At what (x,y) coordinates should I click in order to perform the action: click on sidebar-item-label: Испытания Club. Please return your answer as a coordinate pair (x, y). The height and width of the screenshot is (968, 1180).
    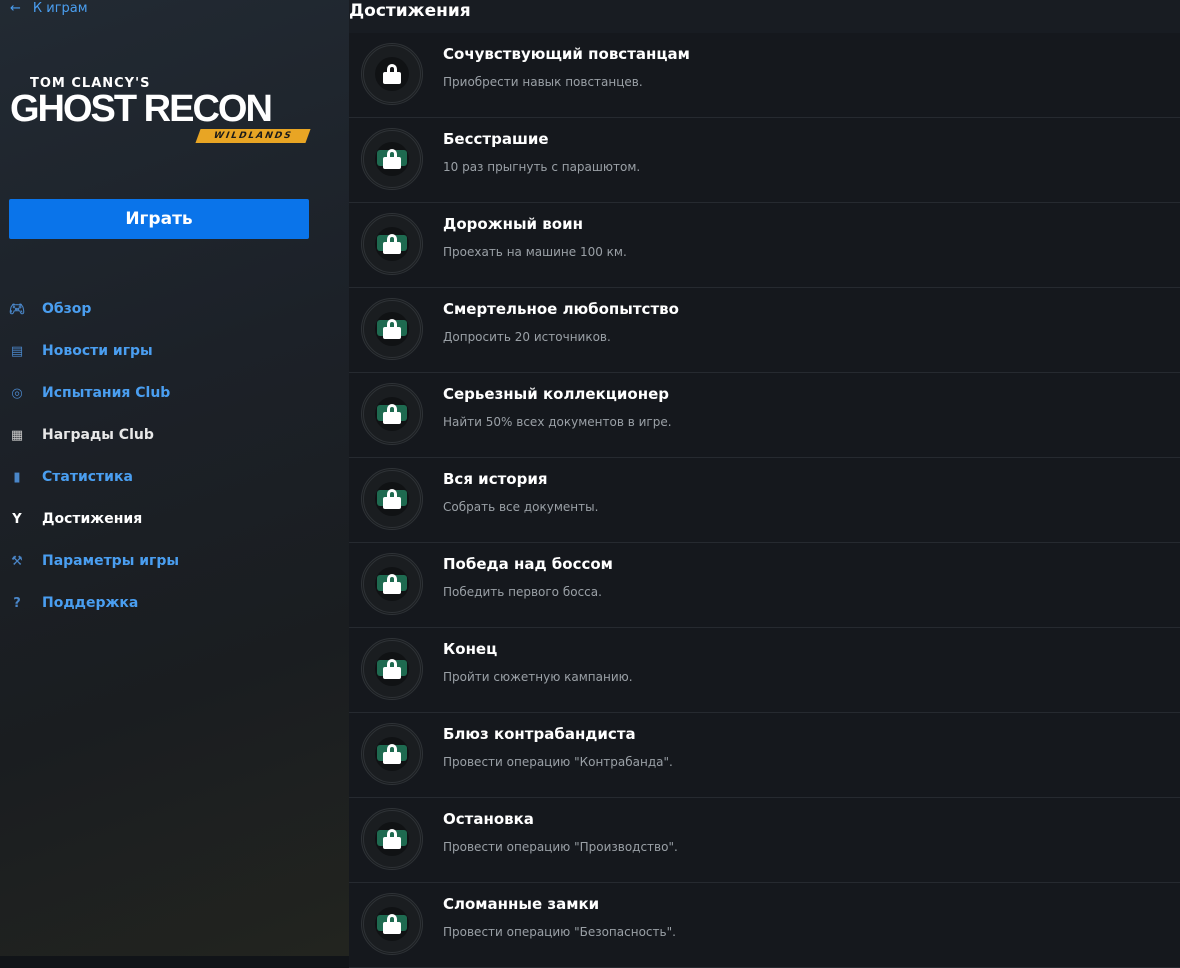
    Looking at the image, I should click on (106, 393).